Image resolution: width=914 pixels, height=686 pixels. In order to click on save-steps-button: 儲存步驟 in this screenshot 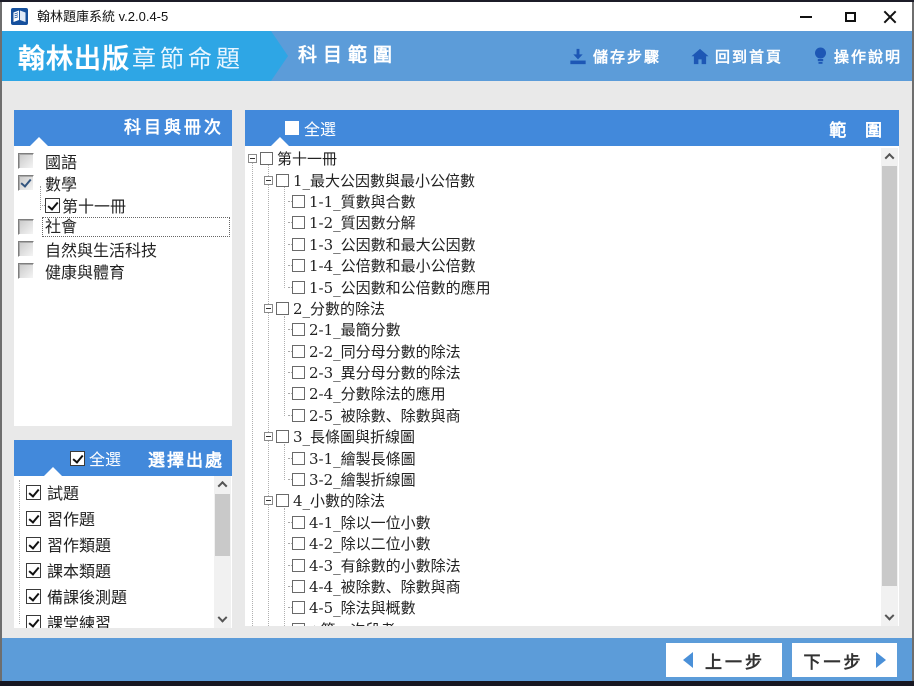, I will do `click(615, 56)`.